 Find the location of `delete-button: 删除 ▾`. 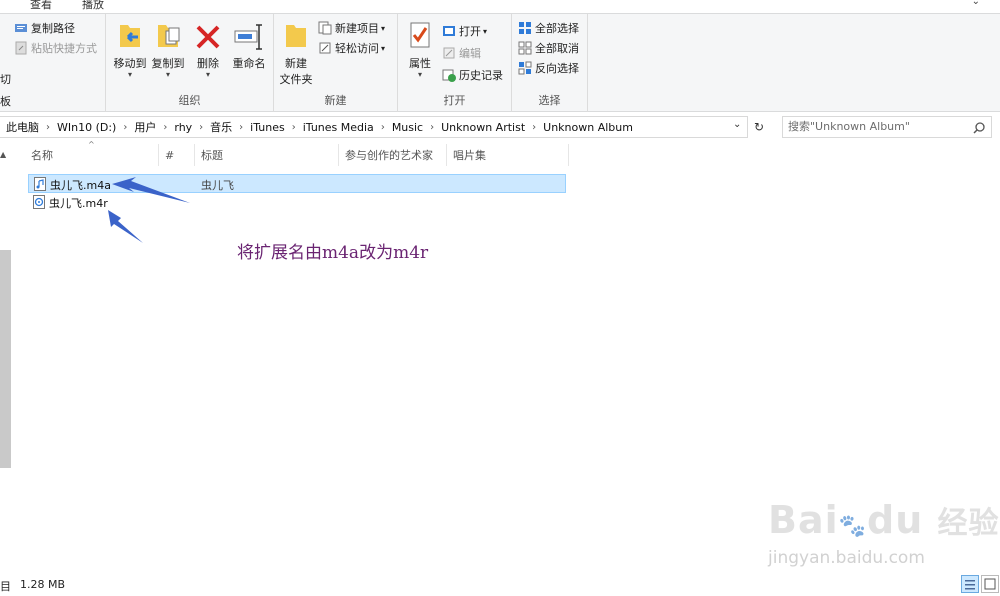

delete-button: 删除 ▾ is located at coordinates (208, 49).